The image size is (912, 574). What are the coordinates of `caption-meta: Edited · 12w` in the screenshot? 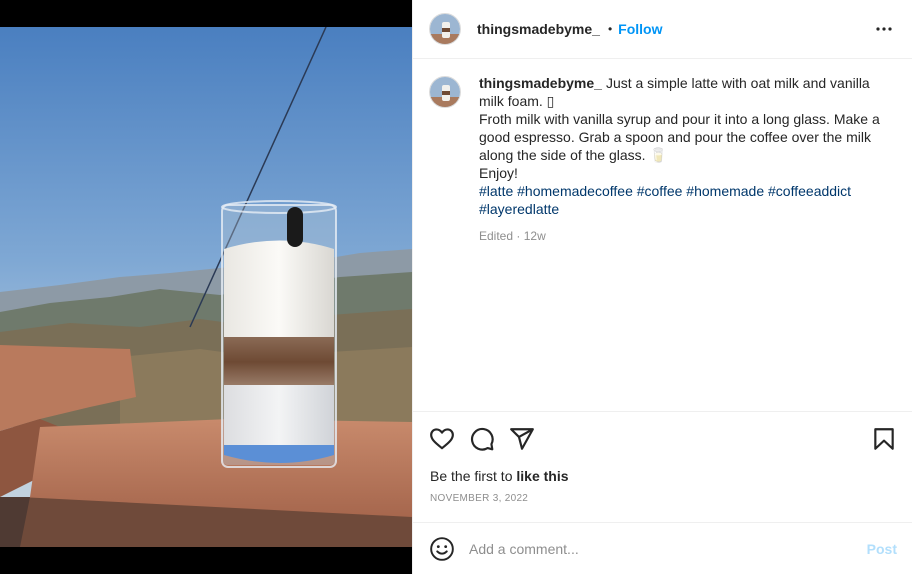 It's located at (688, 236).